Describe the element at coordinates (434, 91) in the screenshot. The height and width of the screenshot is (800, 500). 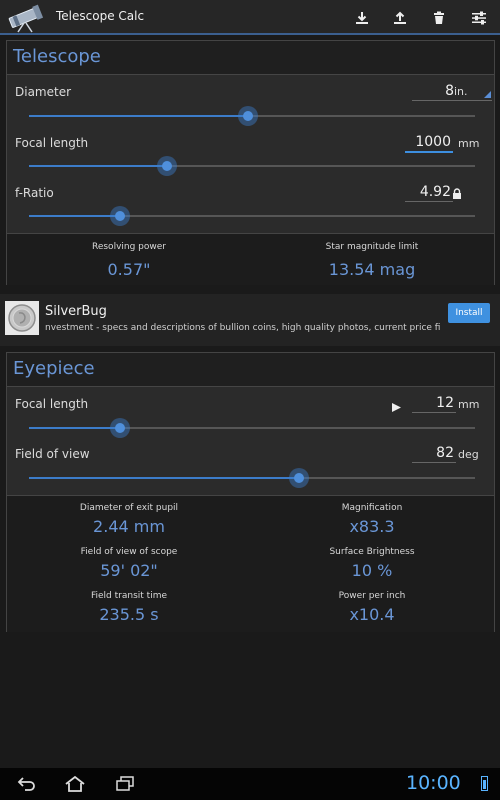
I see `diameter-input: 8` at that location.